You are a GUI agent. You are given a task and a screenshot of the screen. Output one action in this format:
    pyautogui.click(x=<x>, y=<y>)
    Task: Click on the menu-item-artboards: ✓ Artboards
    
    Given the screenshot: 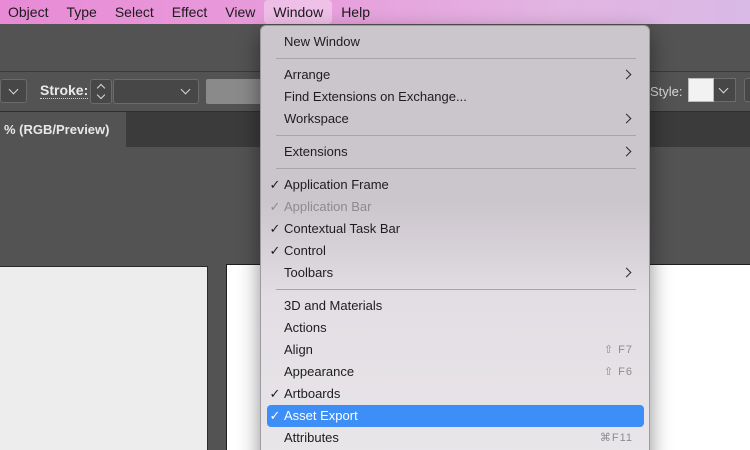 What is the action you would take?
    pyautogui.click(x=455, y=394)
    